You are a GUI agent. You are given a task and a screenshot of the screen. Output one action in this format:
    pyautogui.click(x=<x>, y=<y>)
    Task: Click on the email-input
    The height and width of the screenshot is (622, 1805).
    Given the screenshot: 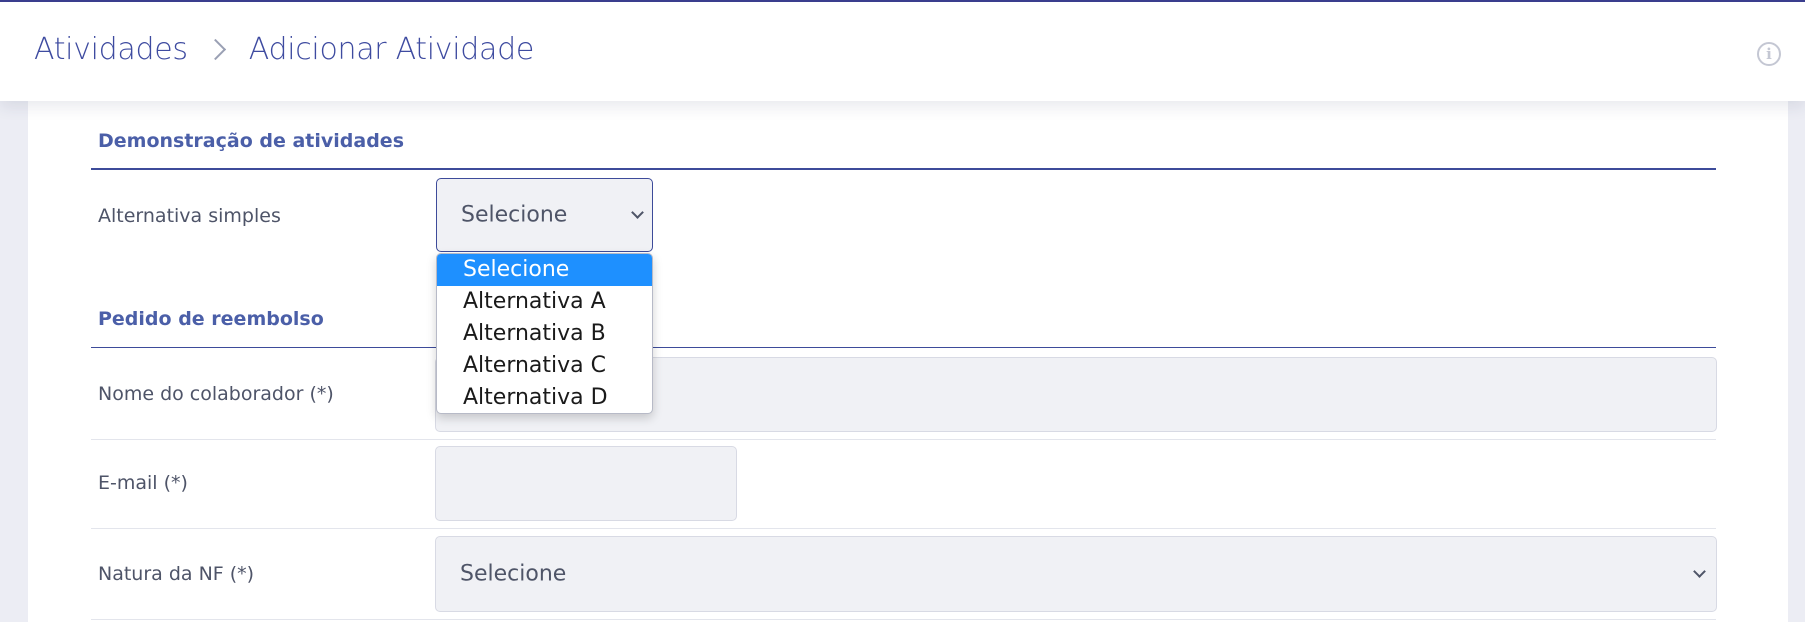 What is the action you would take?
    pyautogui.click(x=586, y=483)
    